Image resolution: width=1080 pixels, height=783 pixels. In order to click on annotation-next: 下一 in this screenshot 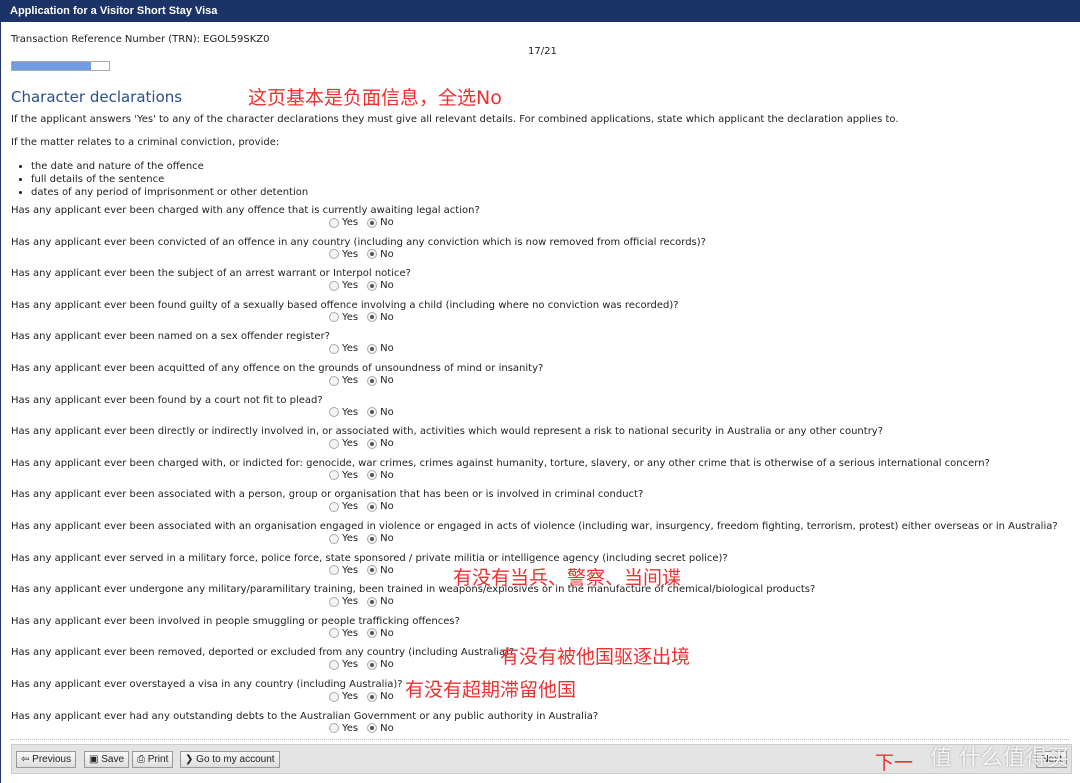, I will do `click(894, 763)`.